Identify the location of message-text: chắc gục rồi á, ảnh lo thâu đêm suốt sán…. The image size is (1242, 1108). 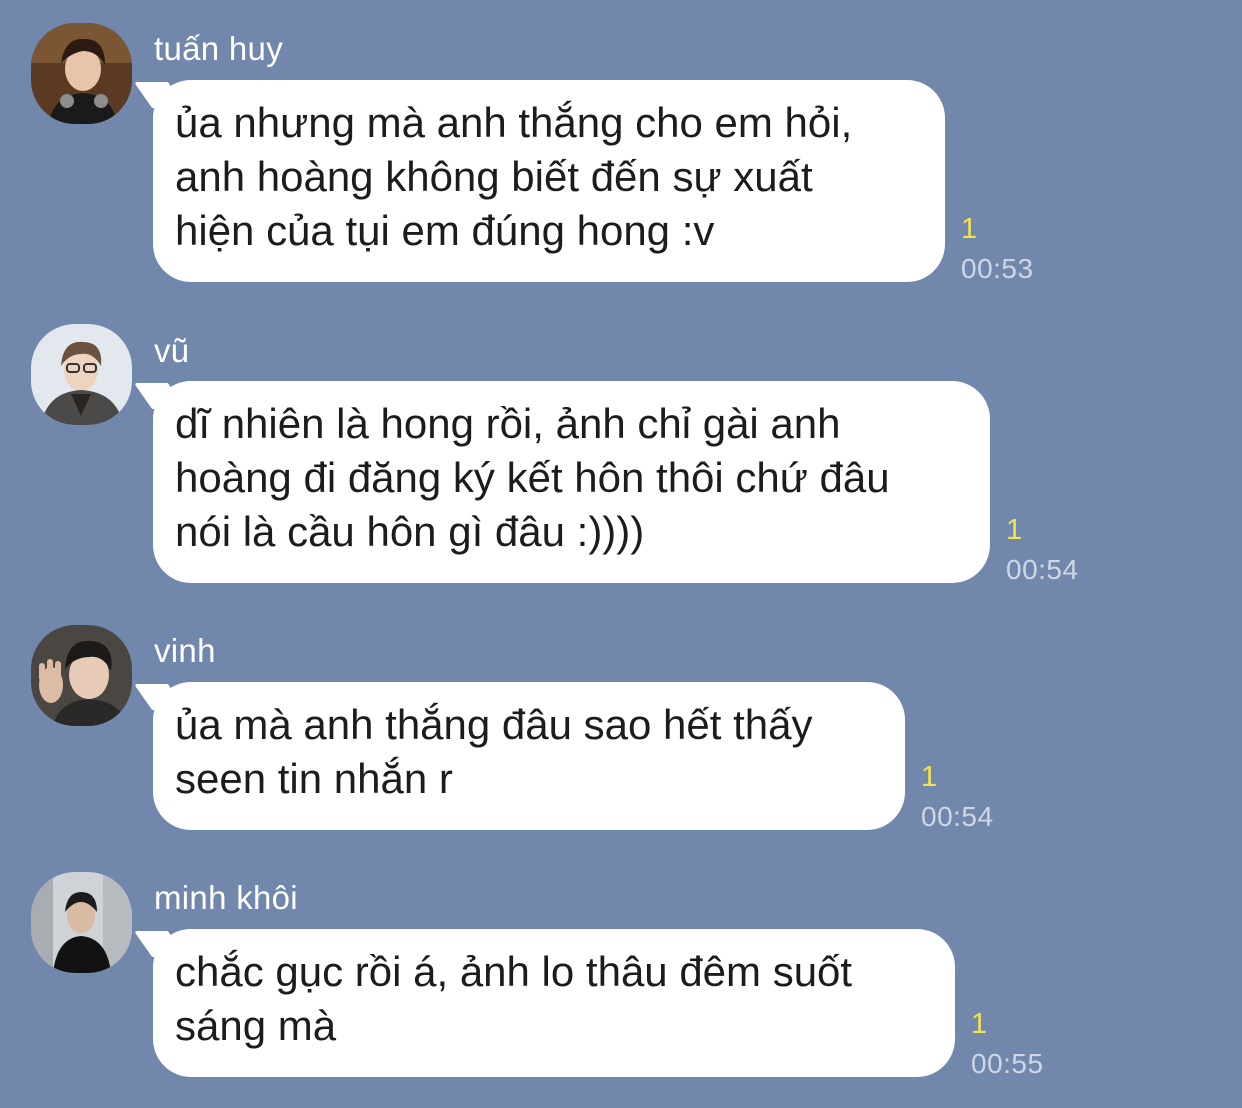
(514, 998).